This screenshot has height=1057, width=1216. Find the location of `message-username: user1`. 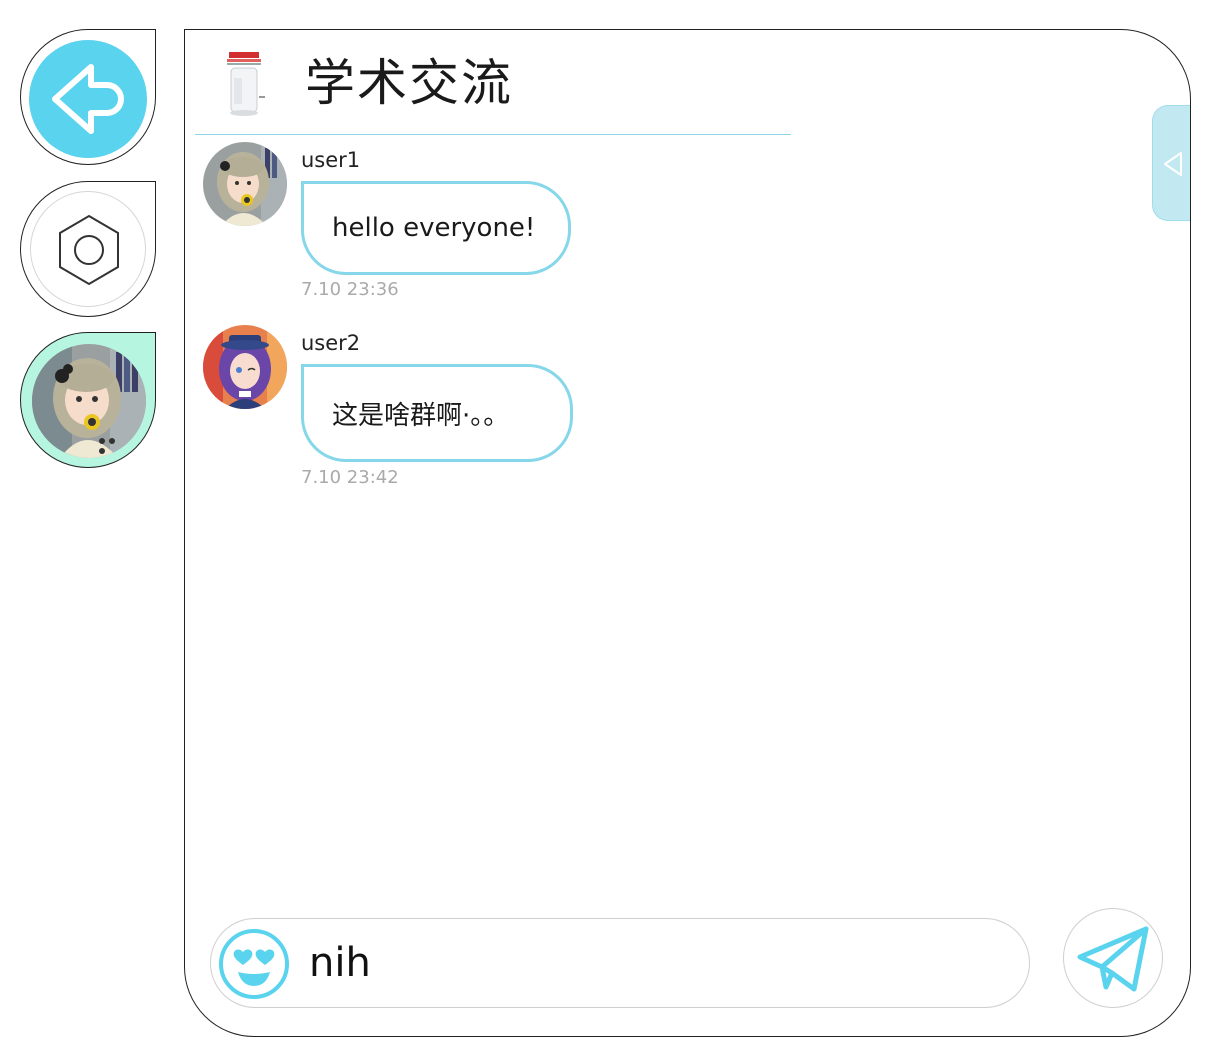

message-username: user1 is located at coordinates (331, 160).